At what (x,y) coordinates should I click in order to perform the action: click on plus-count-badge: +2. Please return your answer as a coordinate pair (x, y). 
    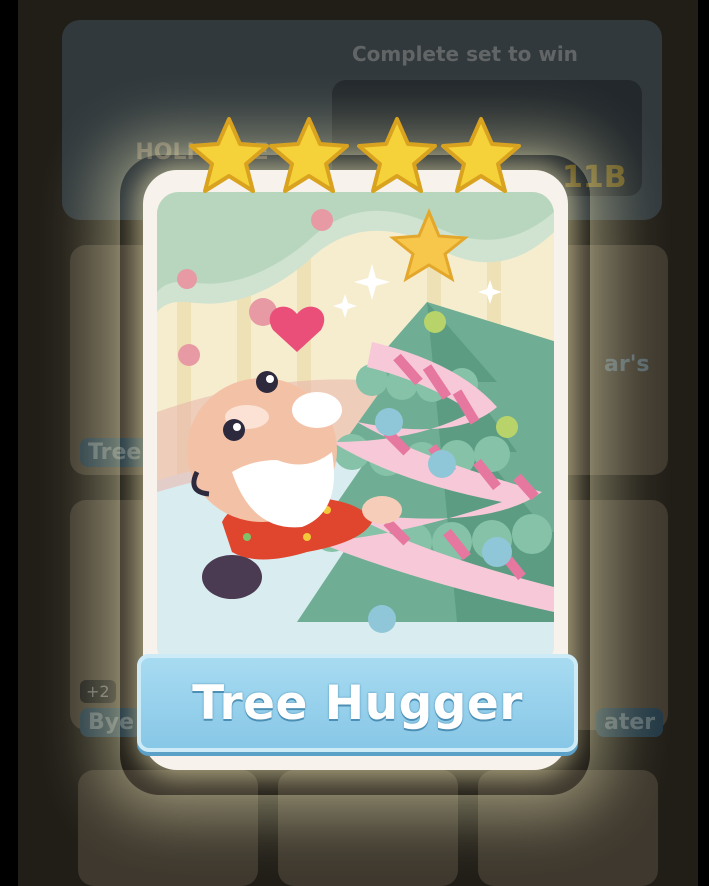
    Looking at the image, I should click on (98, 691).